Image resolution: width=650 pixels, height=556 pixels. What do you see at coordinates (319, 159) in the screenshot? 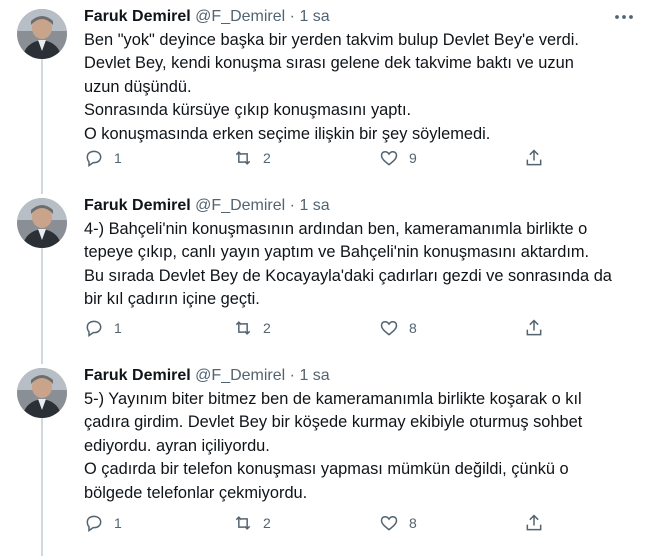
I see `tweet-actions: 1 2 9` at bounding box center [319, 159].